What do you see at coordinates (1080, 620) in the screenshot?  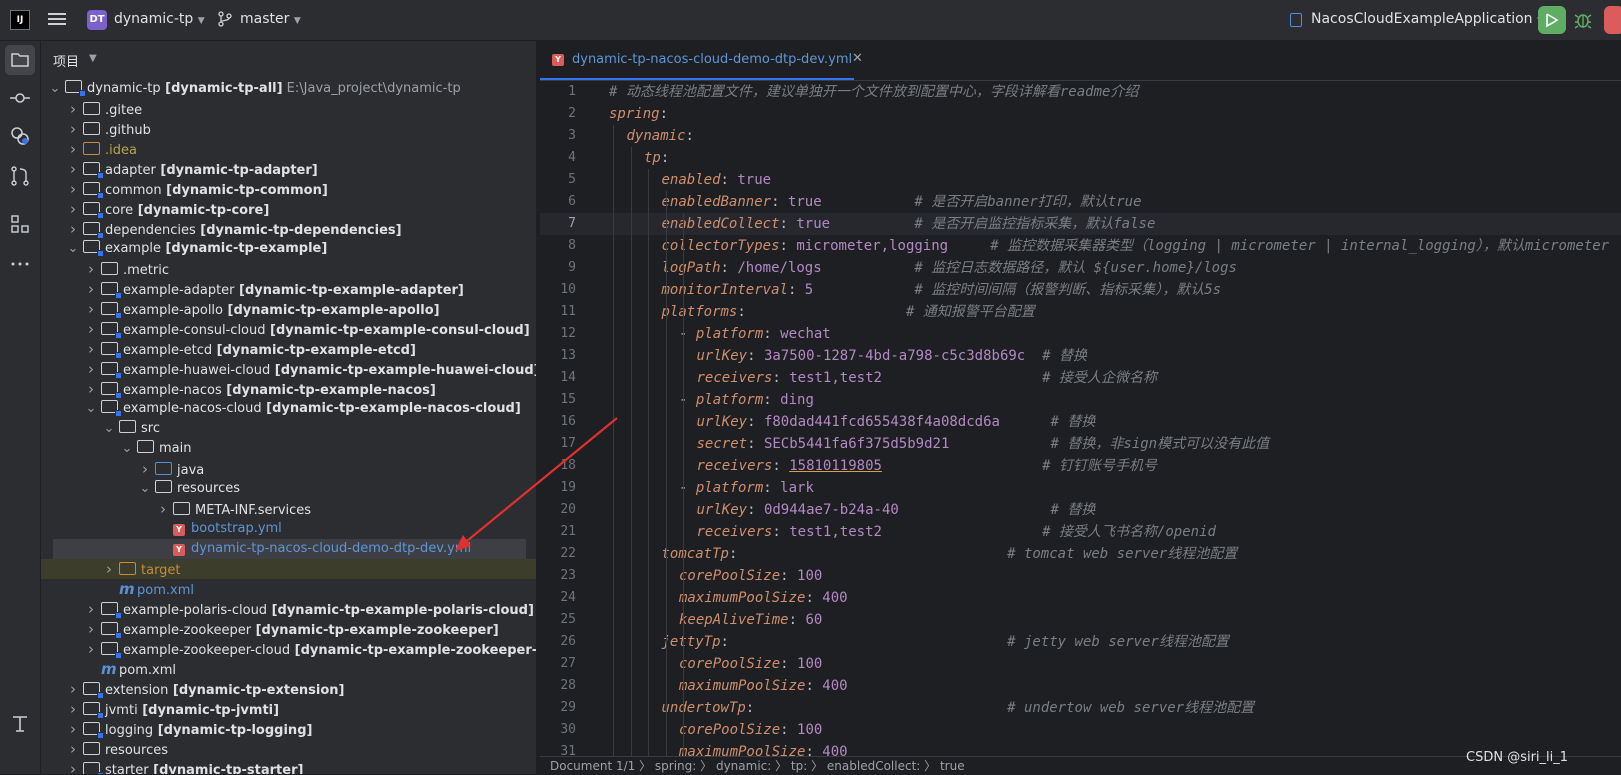 I see `code-line: 25 keepAliveTime: 60` at bounding box center [1080, 620].